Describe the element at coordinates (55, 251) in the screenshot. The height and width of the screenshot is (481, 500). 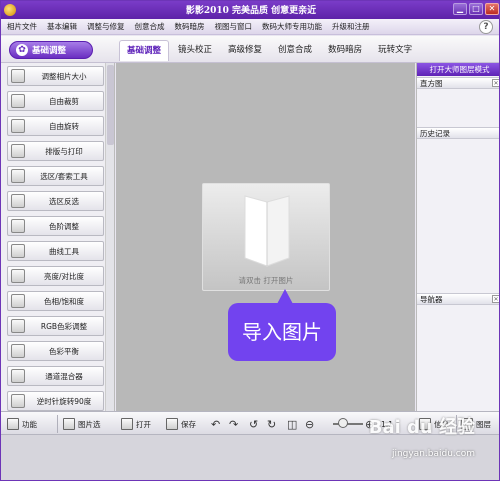
I see `tool-curves: 曲线工具` at that location.